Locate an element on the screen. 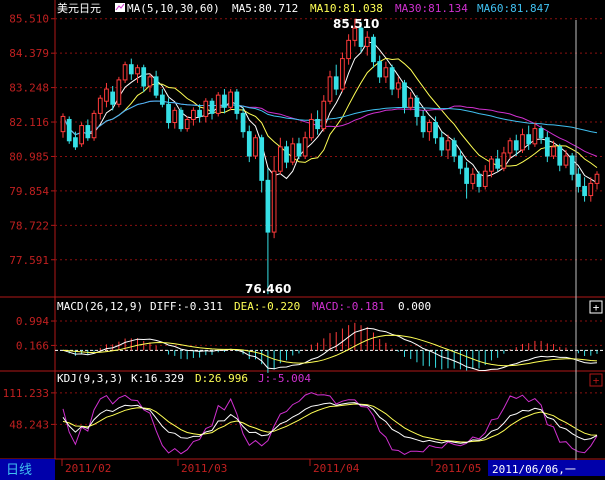 This screenshot has width=605, height=480. price-tick-label: 82.116 is located at coordinates (29, 122).